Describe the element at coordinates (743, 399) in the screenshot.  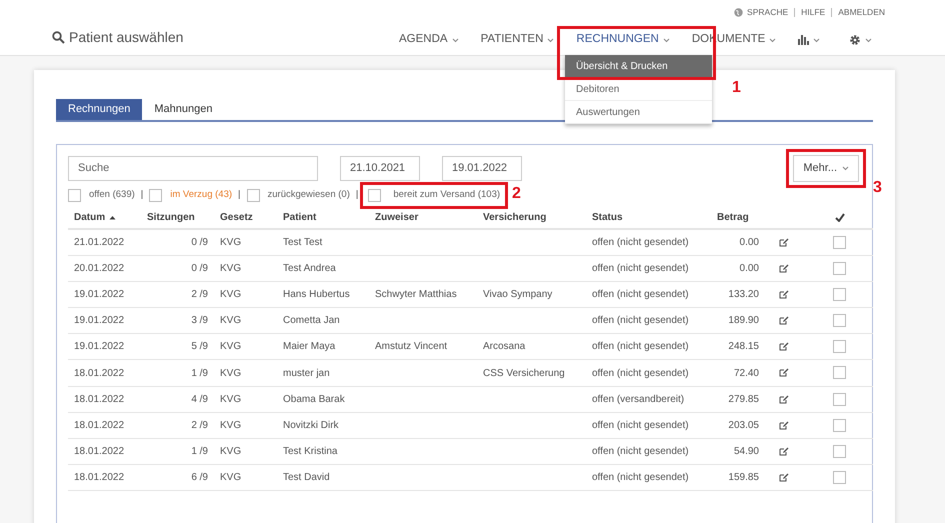
I see `table-cell: 279.85` at that location.